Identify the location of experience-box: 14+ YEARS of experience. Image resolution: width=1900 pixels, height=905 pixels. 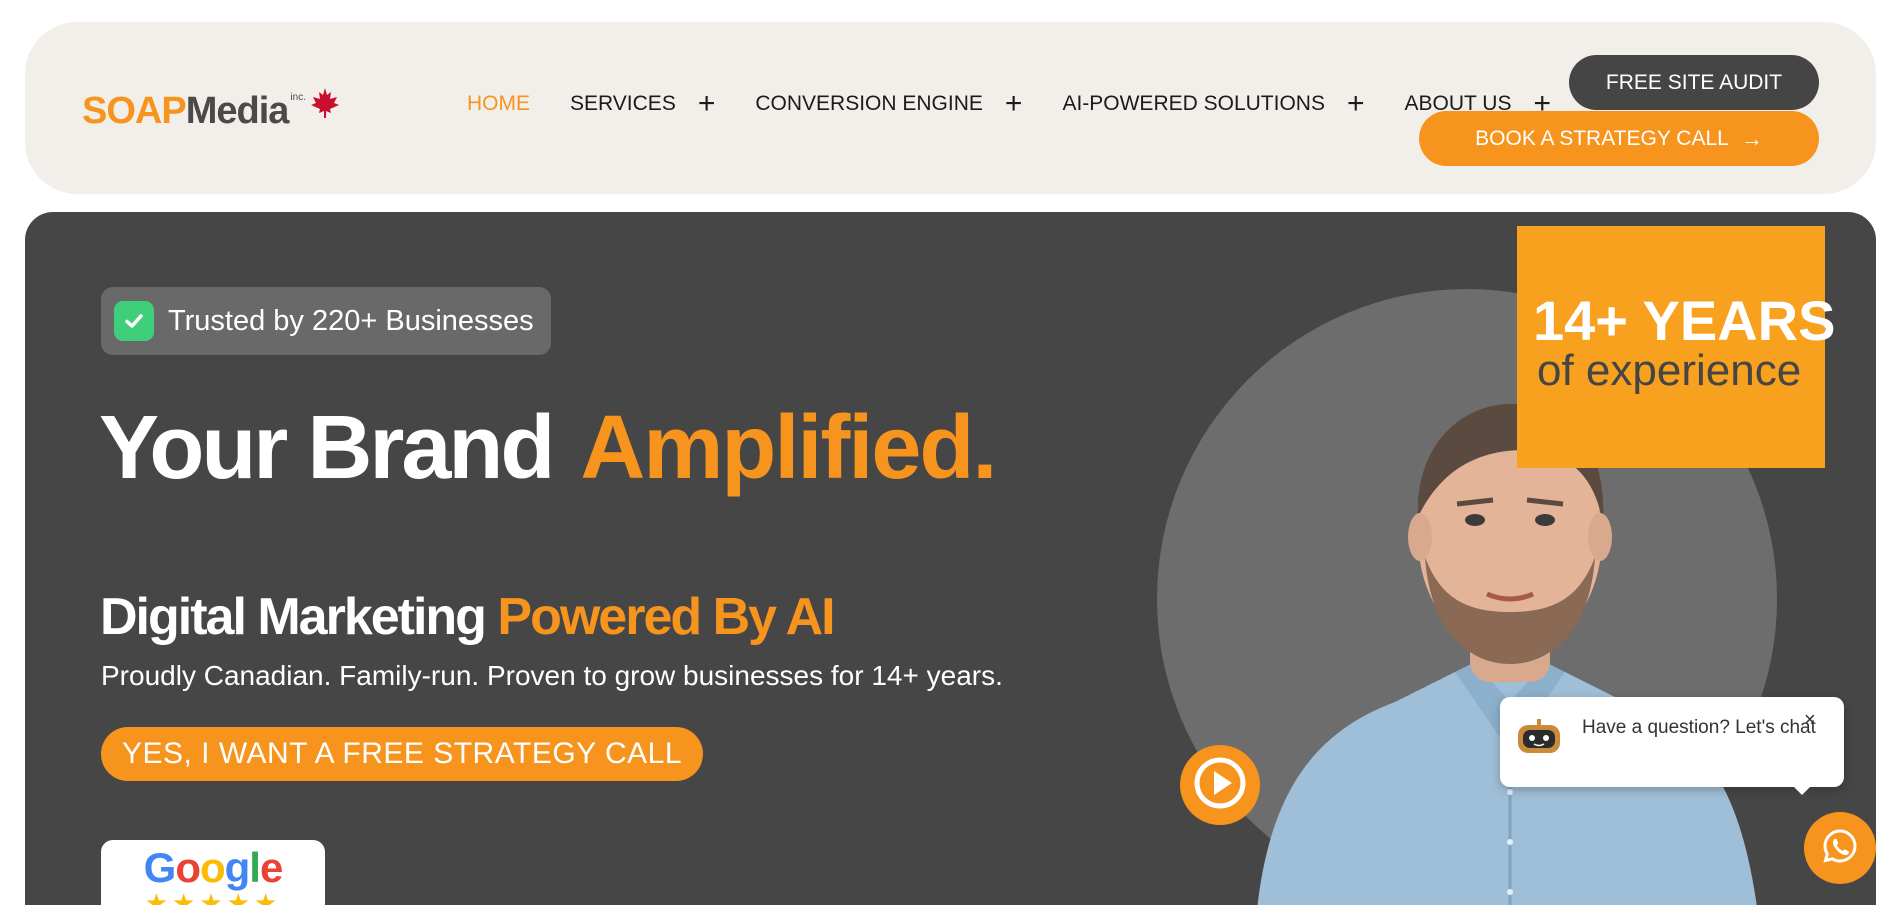
(1676, 347).